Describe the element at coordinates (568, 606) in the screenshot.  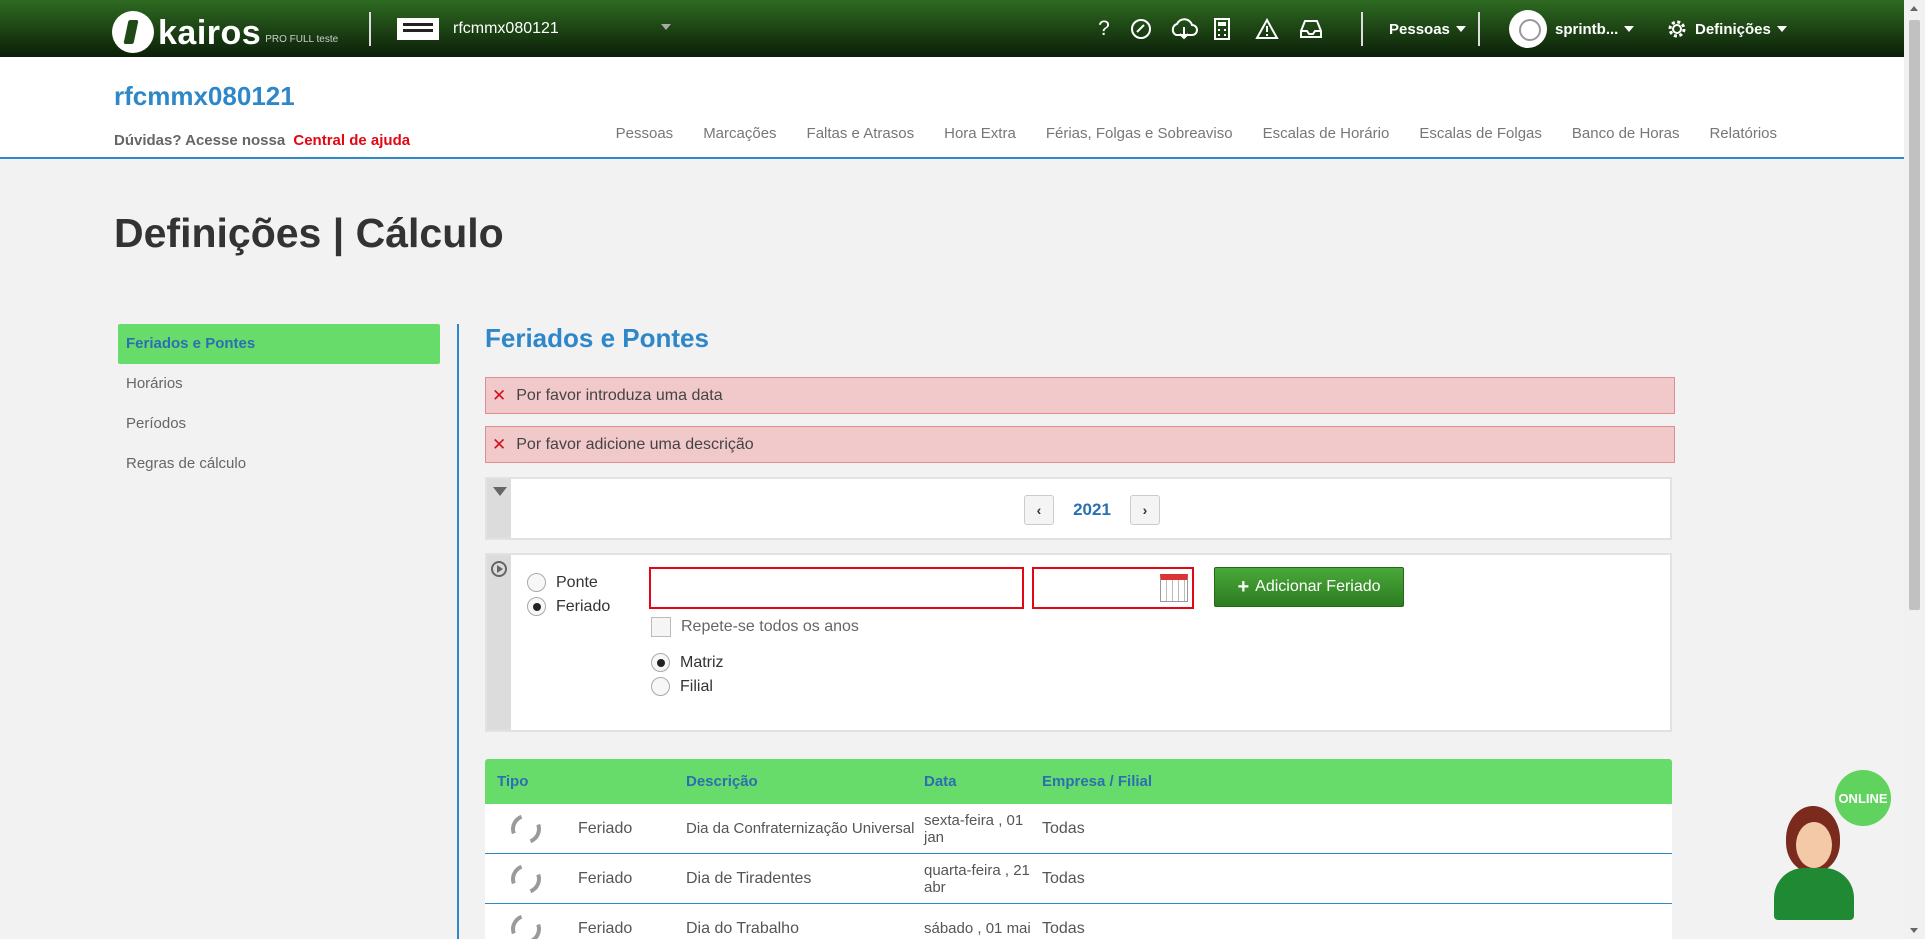
I see `radio-feriado: Feriado` at that location.